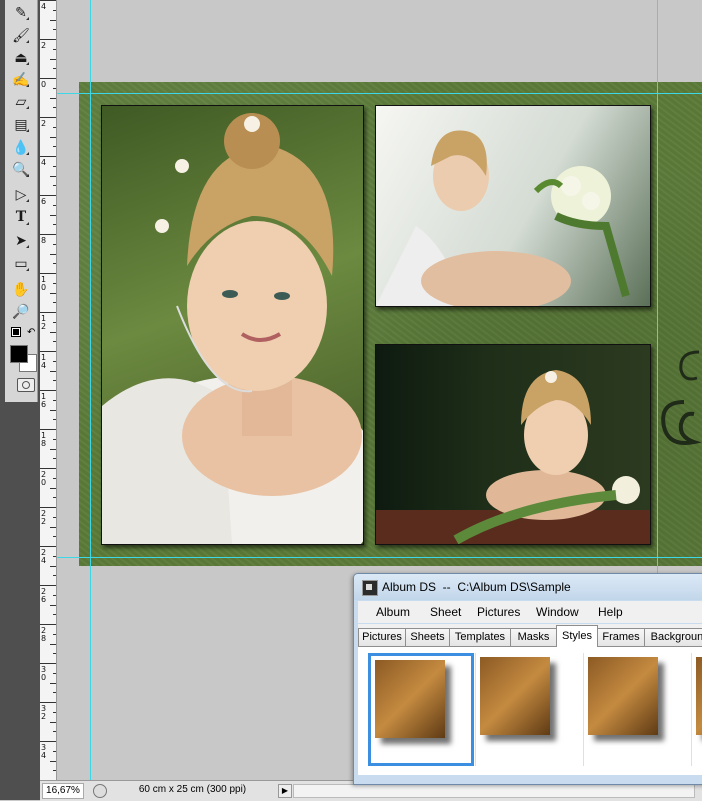 Image resolution: width=702 pixels, height=801 pixels. I want to click on photo-bride-with-bouquet, so click(513, 206).